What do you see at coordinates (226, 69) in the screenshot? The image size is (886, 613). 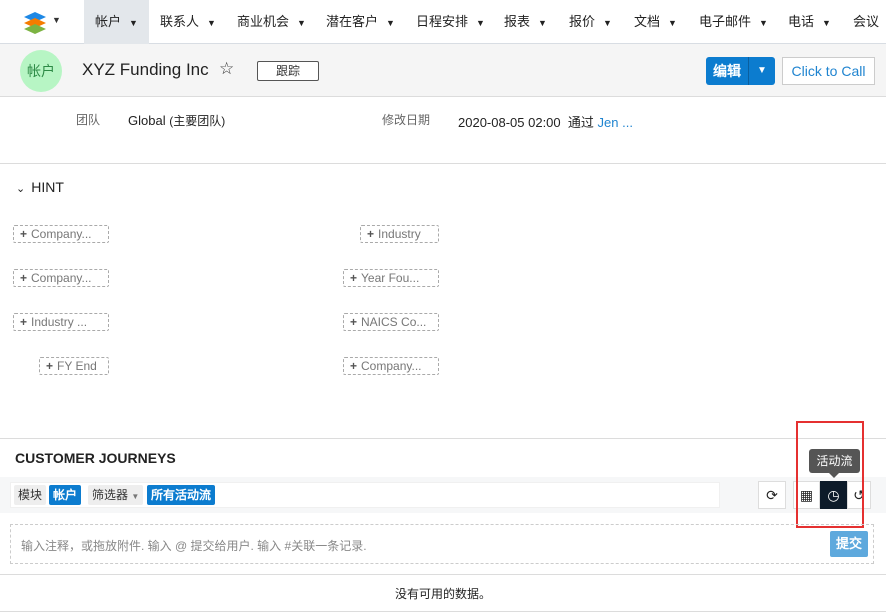 I see `star-icon: ☆` at bounding box center [226, 69].